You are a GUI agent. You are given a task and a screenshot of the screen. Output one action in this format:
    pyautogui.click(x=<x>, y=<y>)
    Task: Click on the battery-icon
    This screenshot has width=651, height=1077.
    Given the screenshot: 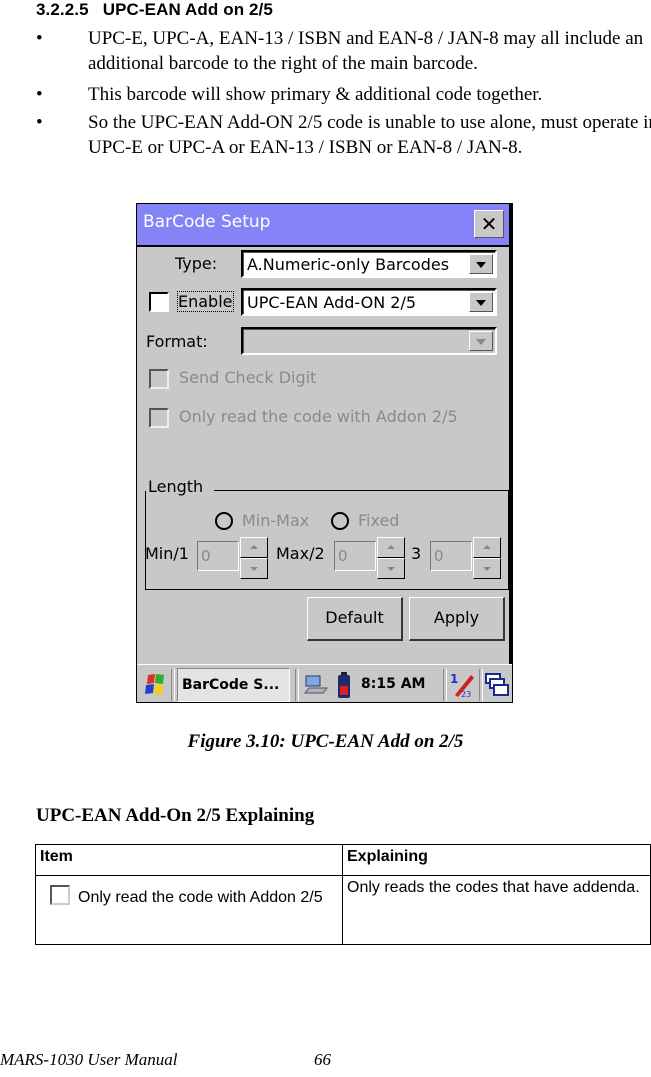 What is the action you would take?
    pyautogui.click(x=344, y=685)
    